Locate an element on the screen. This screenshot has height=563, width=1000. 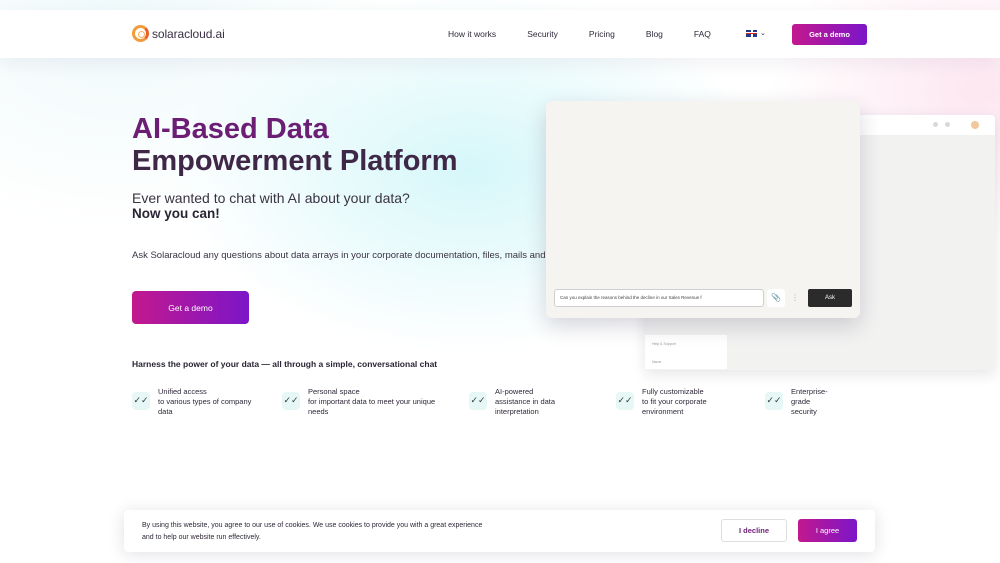
page-title-line1: AI-Based Data is located at coordinates (230, 129).